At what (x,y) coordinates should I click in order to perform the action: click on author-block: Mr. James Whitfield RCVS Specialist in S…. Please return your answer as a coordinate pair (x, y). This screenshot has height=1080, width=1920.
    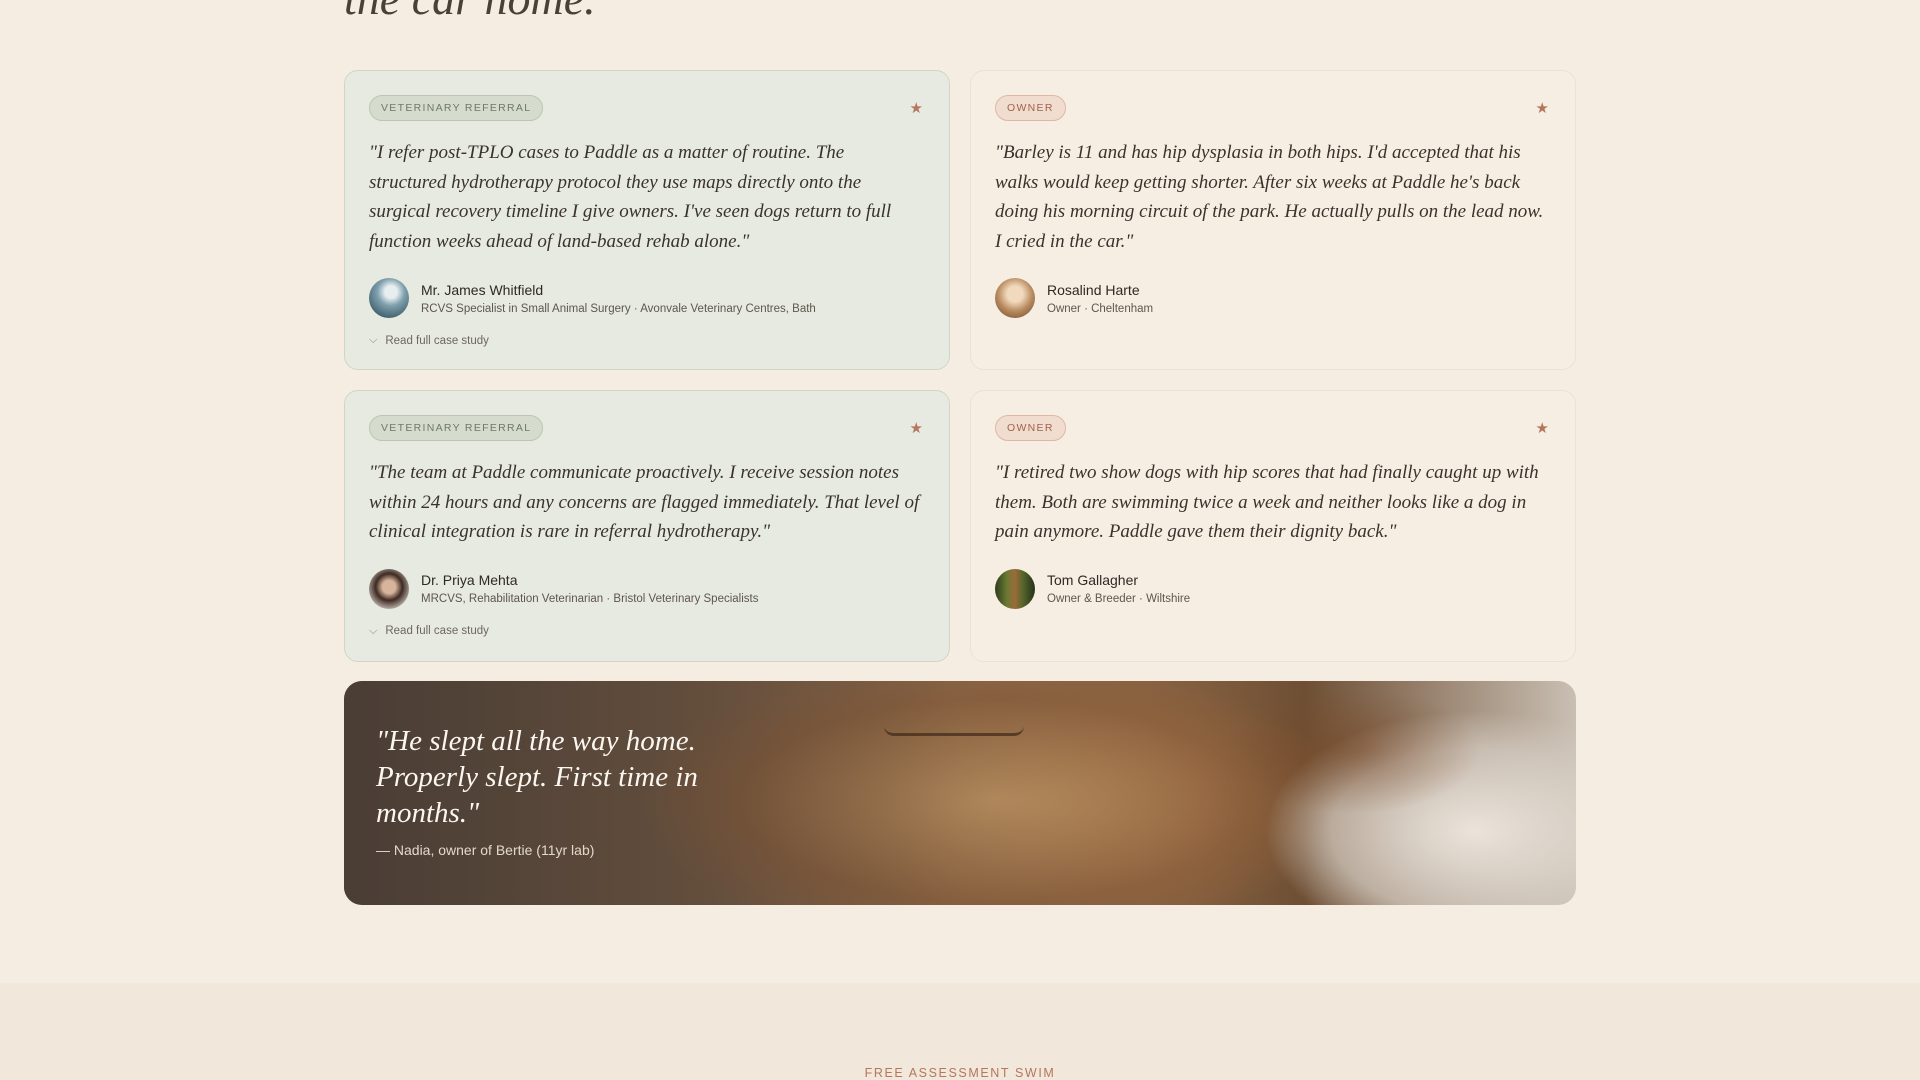
    Looking at the image, I should click on (647, 298).